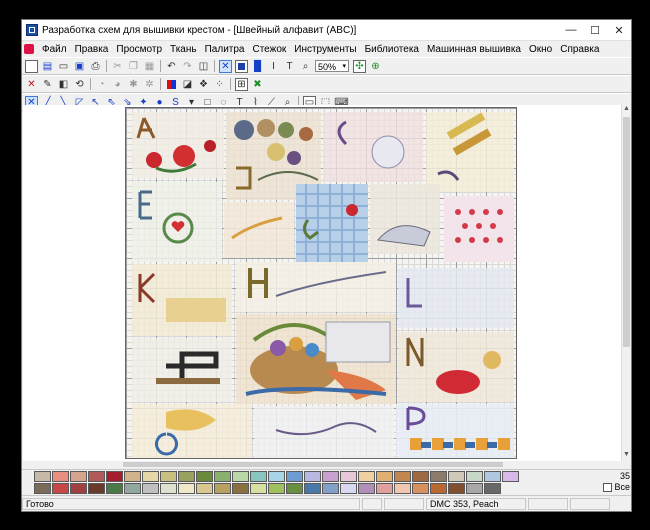  What do you see at coordinates (149, 66) in the screenshot?
I see `paste-icon: ▦` at bounding box center [149, 66].